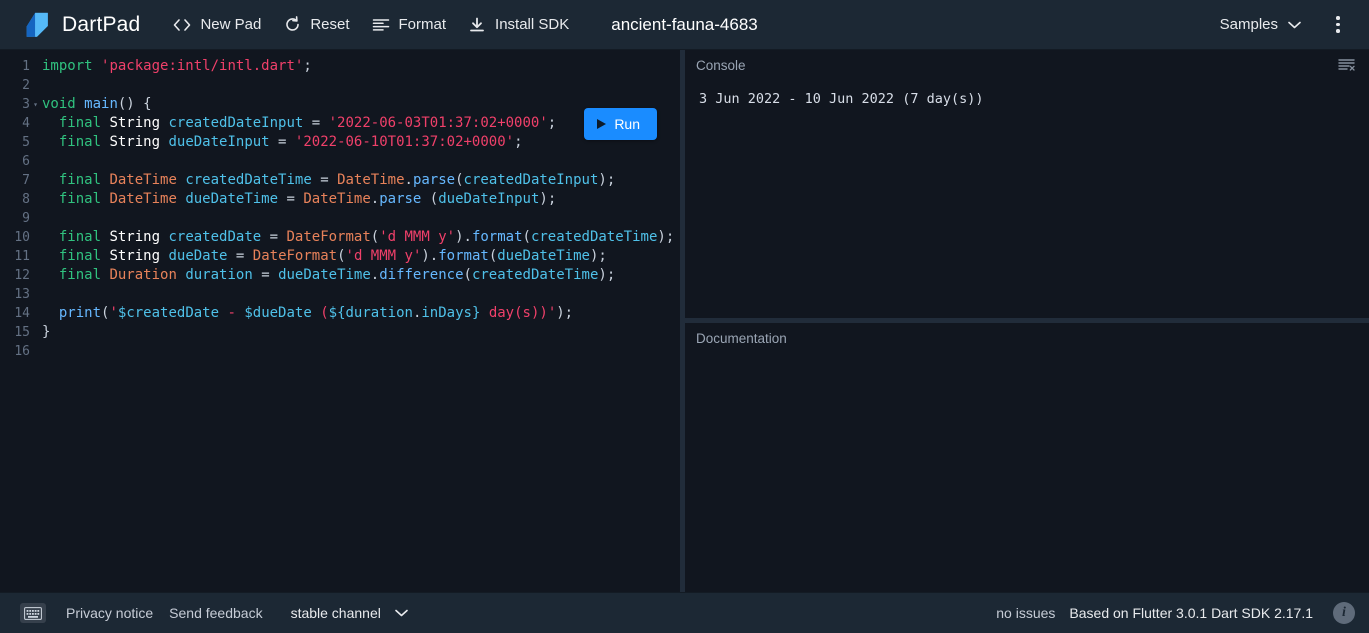  What do you see at coordinates (26, 161) in the screenshot?
I see `line-number: 6` at bounding box center [26, 161].